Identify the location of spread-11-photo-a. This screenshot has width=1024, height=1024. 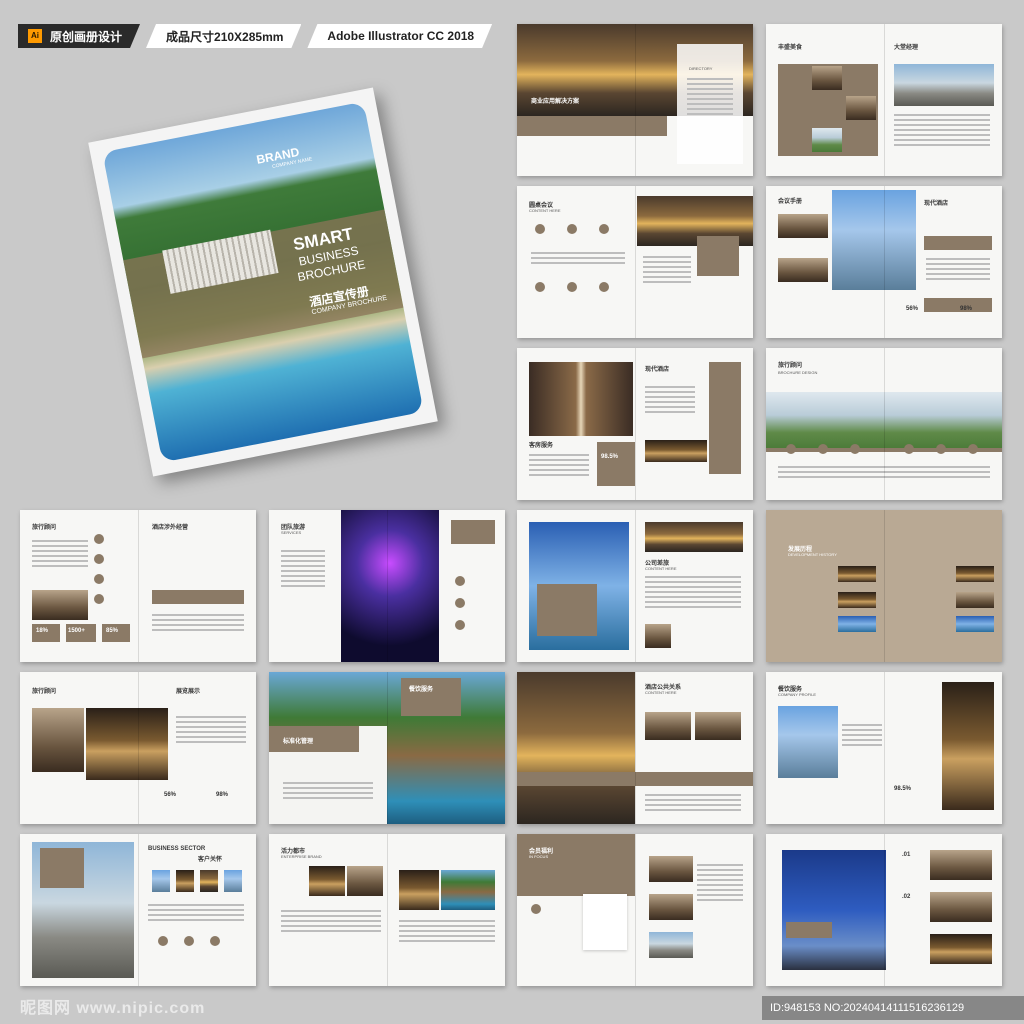
(58, 740).